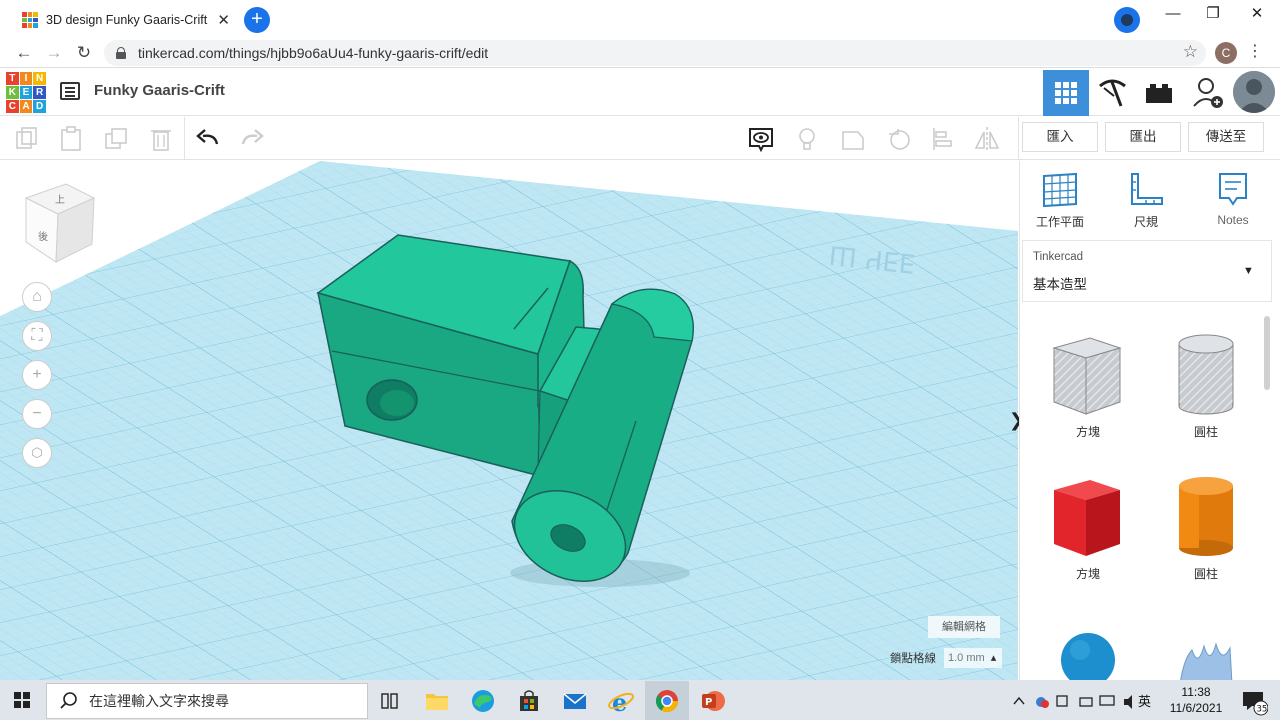 This screenshot has width=1280, height=720. I want to click on logo-letter: C, so click(12, 106).